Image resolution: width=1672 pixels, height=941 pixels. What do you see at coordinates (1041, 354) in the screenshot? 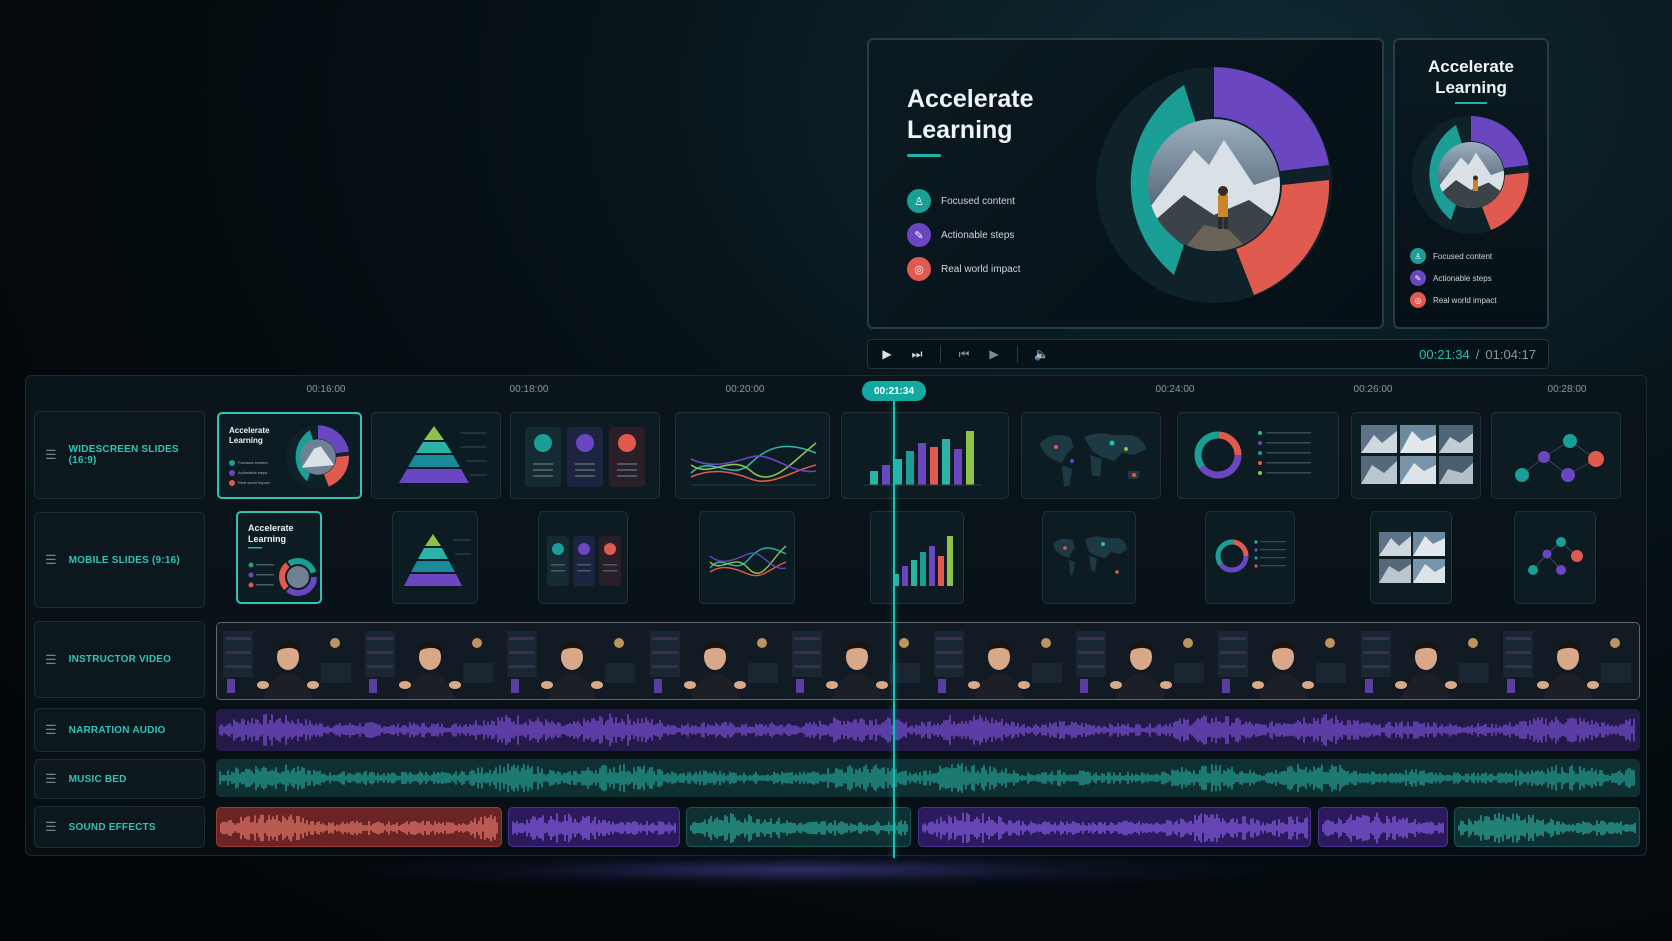
I see `volume-icon: 🔈` at bounding box center [1041, 354].